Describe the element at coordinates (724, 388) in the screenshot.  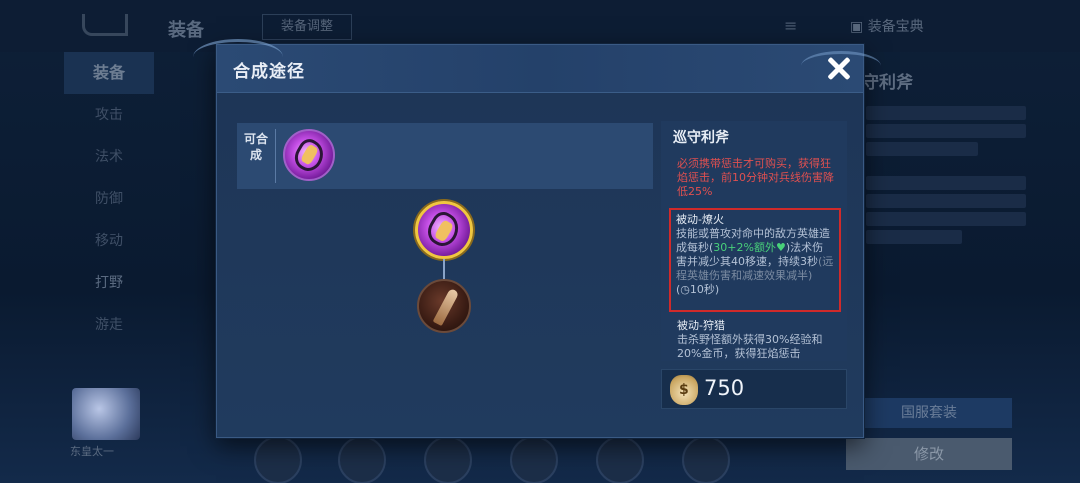
I see `item-price: 750` at that location.